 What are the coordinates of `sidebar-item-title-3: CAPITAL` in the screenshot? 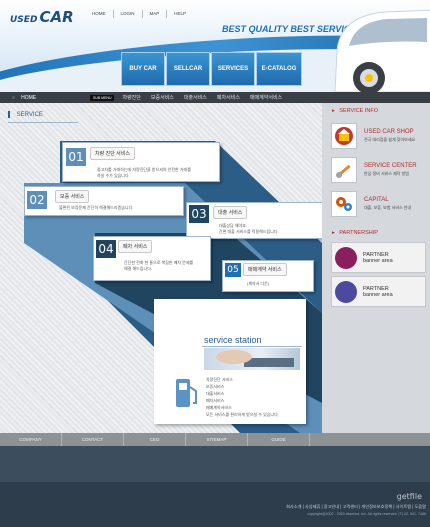 It's located at (376, 199).